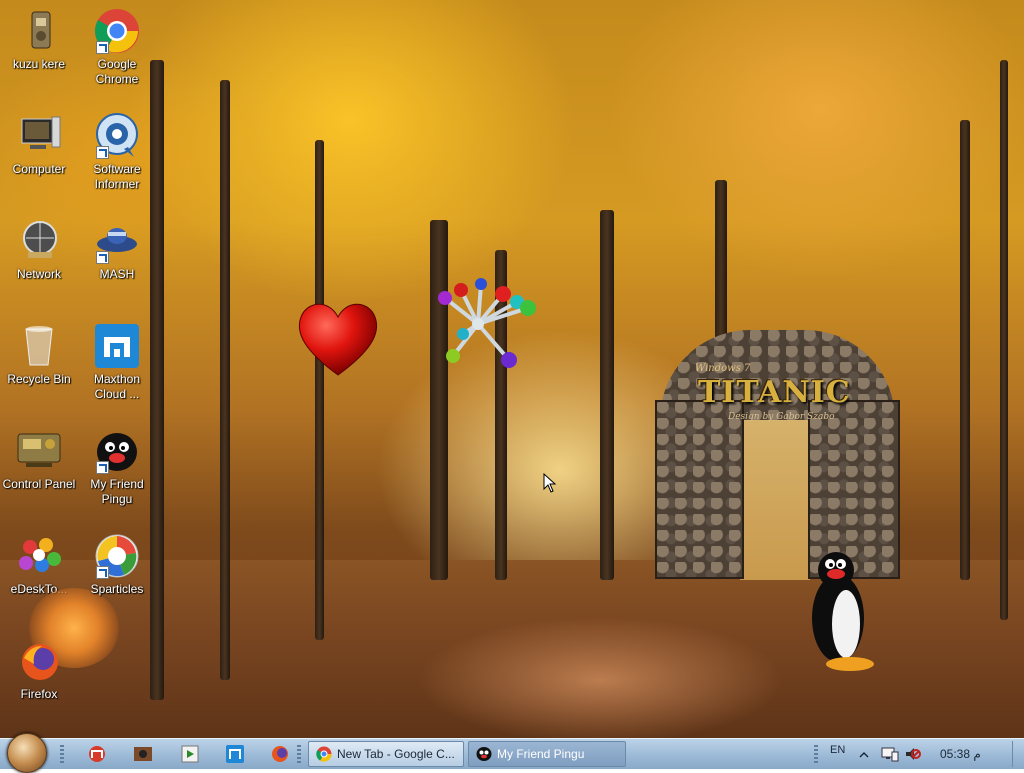 This screenshot has width=1024, height=773. I want to click on desktop-icon-recycle-bin: Recycle Bin, so click(39, 355).